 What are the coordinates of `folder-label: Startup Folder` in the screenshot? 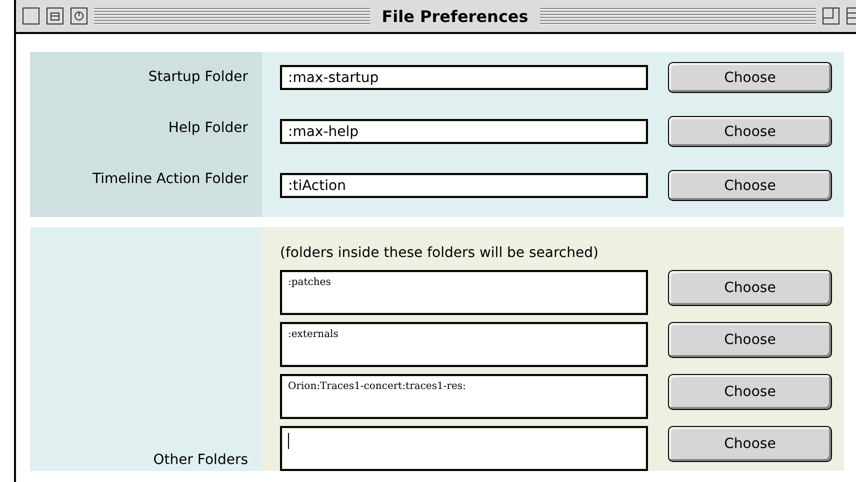 It's located at (198, 77).